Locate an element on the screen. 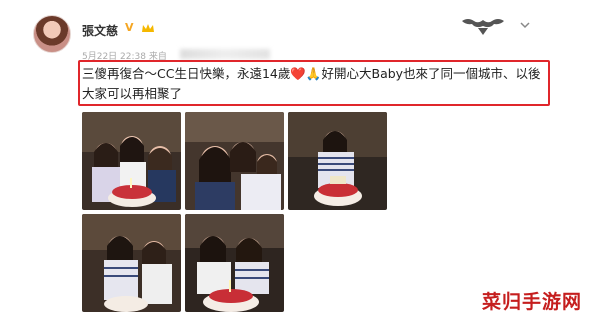 The image size is (594, 320). avatar is located at coordinates (52, 34).